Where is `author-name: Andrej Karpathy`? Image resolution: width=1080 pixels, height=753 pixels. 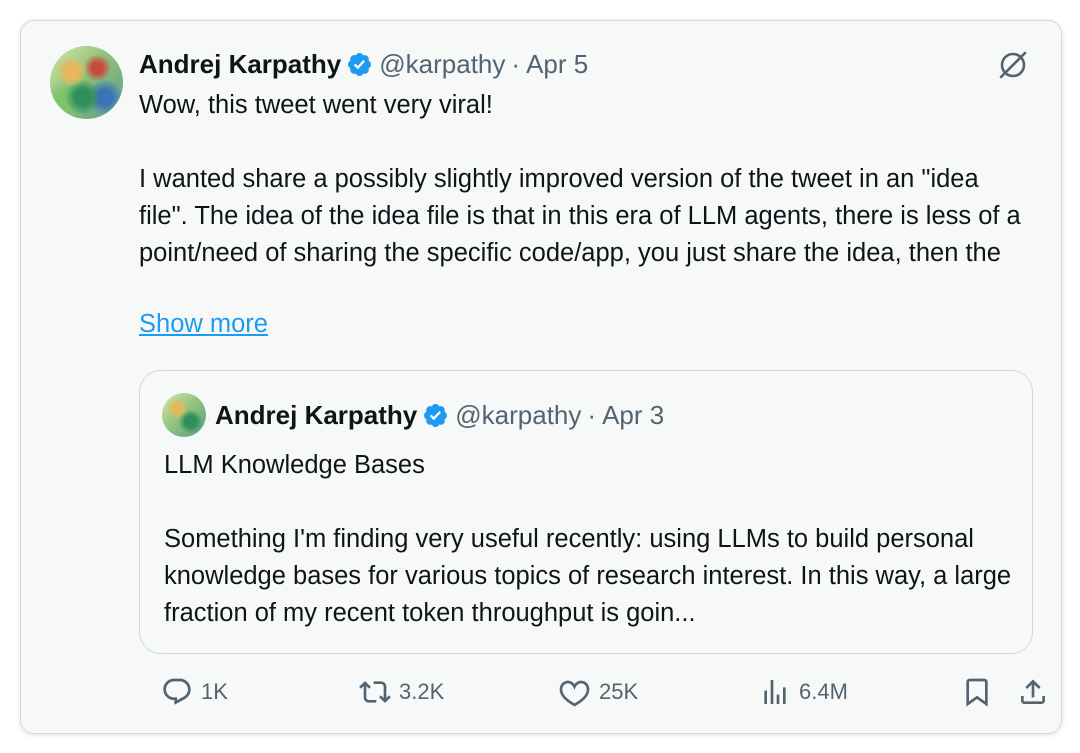 author-name: Andrej Karpathy is located at coordinates (240, 64).